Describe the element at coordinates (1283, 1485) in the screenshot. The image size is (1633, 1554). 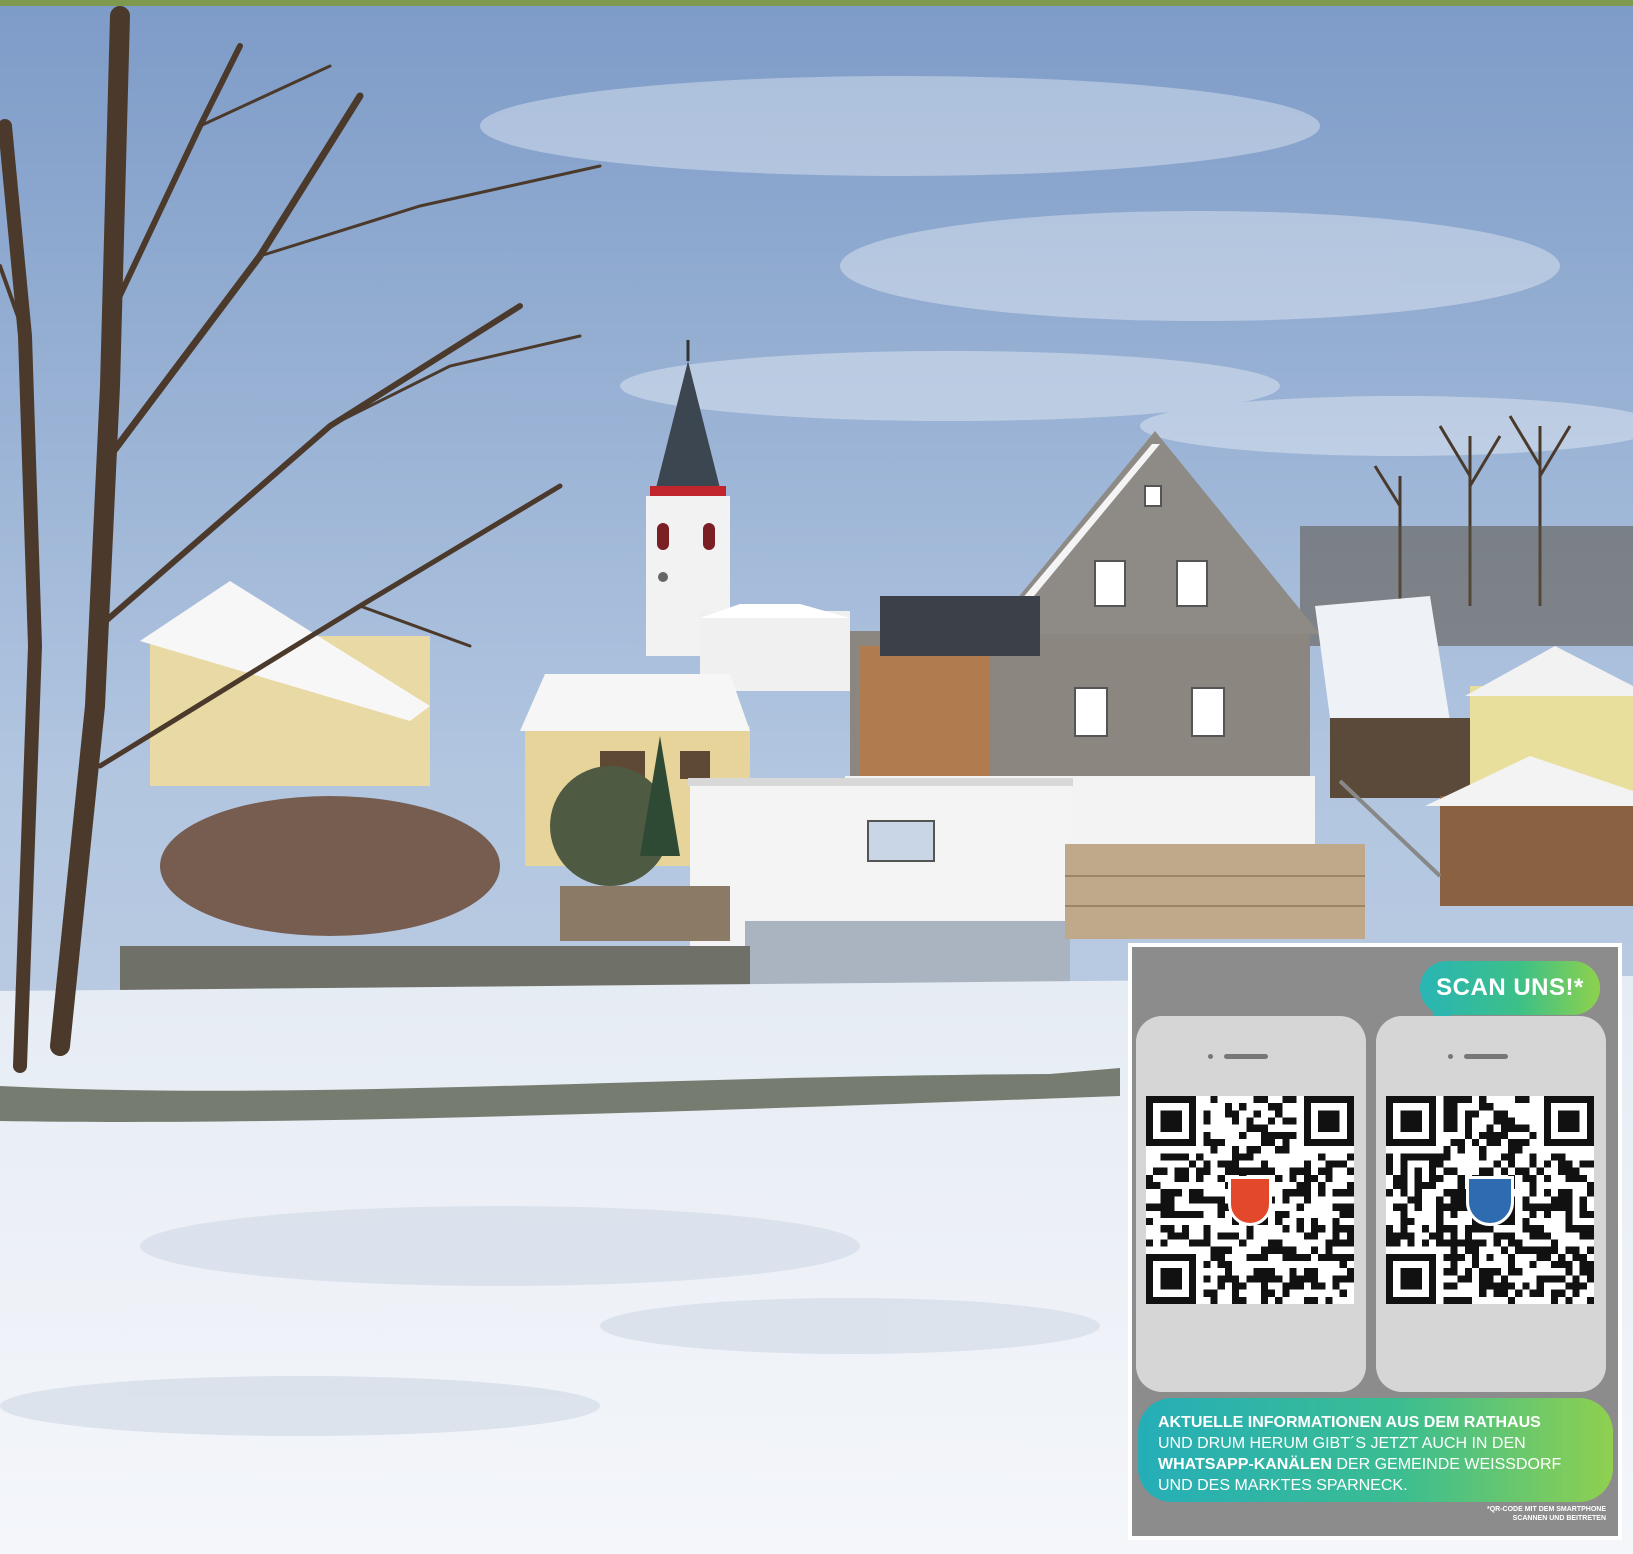
I see `info-line-4: UND DES MARKTES SPARNECK.` at that location.